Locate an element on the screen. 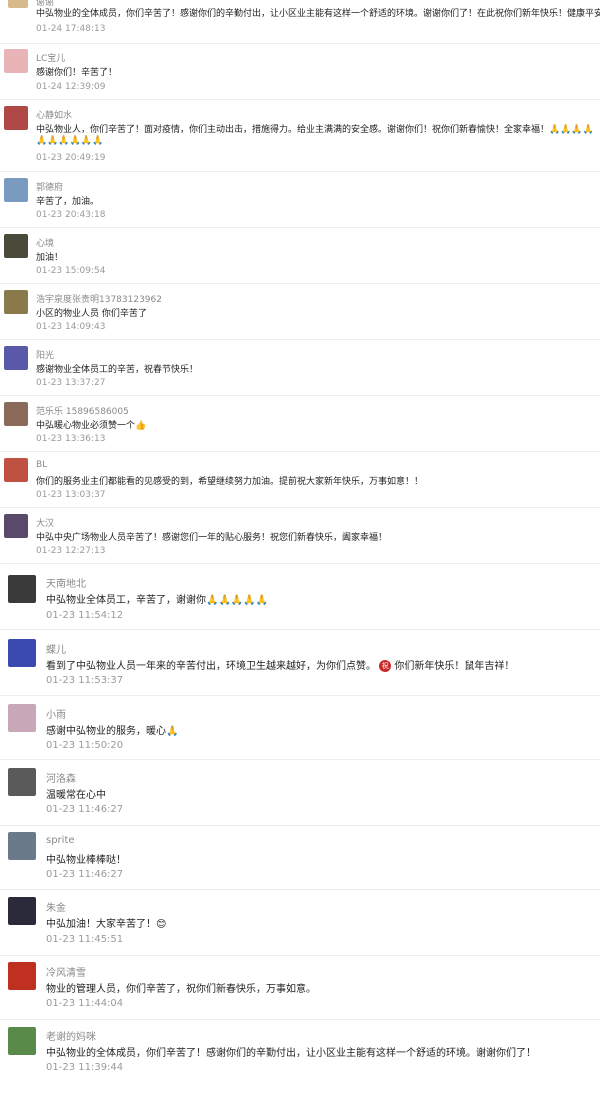  comment-text: 中弘物业全体员工，辛苦了，谢谢你🙏🙏🙏🙏🙏 is located at coordinates (157, 600).